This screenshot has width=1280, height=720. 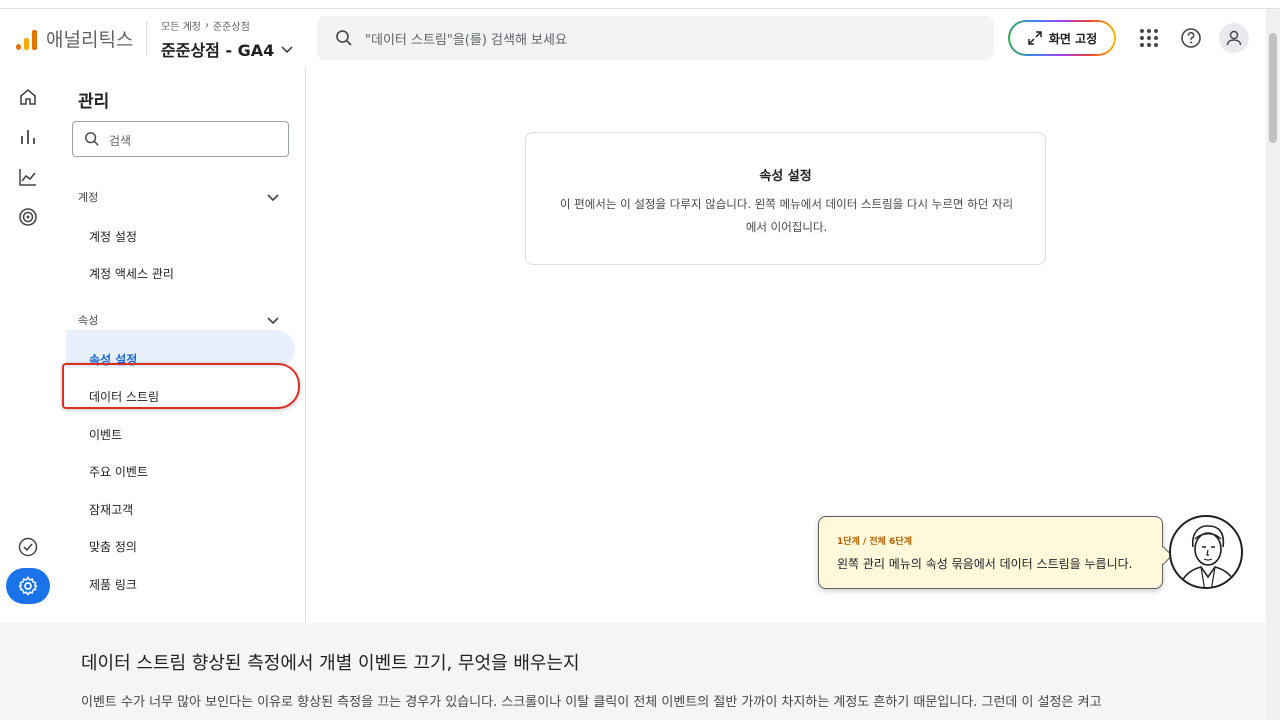 I want to click on help-icon, so click(x=1191, y=38).